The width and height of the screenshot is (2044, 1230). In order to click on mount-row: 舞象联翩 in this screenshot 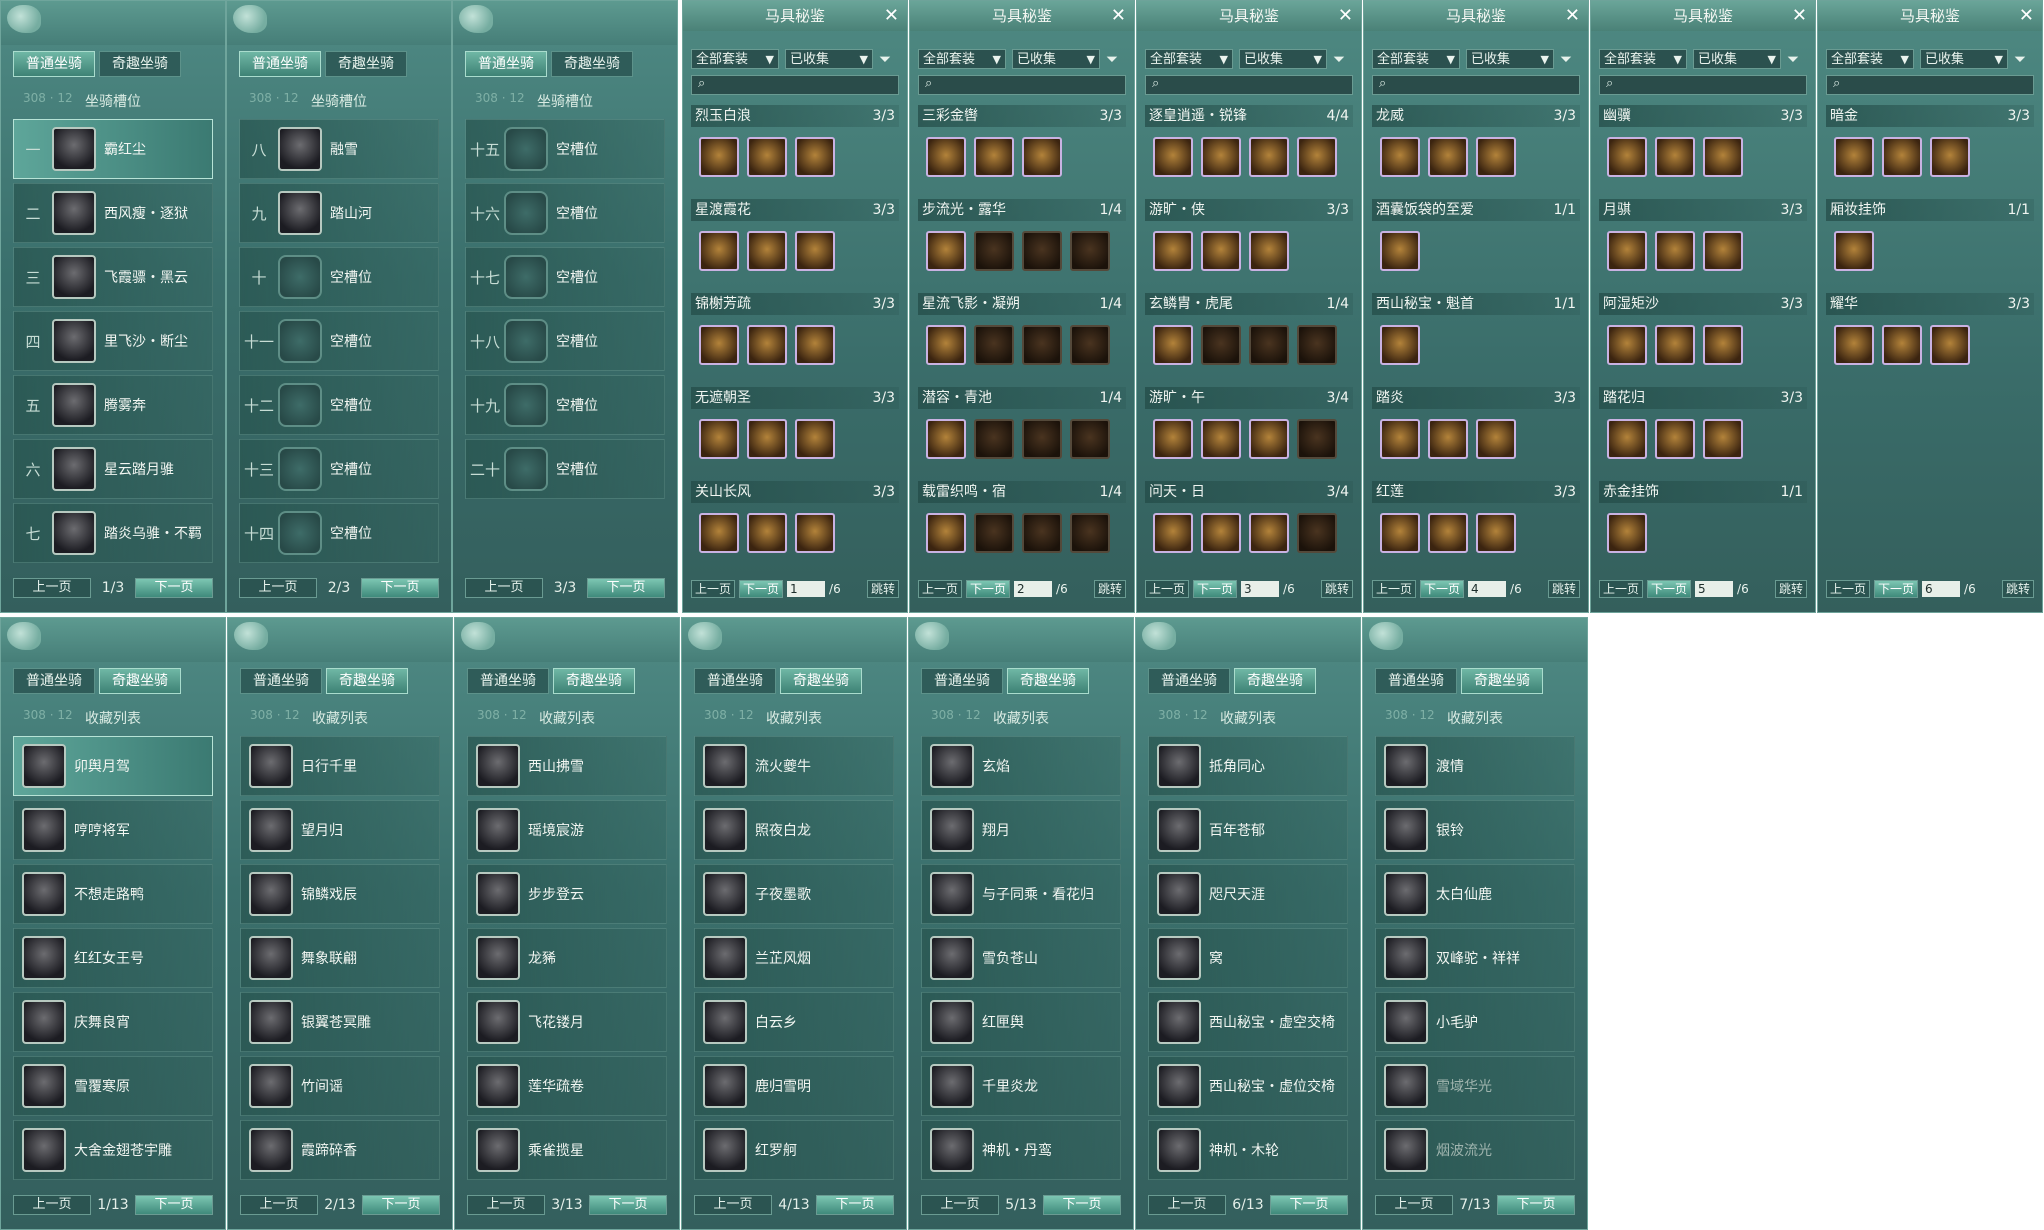, I will do `click(340, 958)`.